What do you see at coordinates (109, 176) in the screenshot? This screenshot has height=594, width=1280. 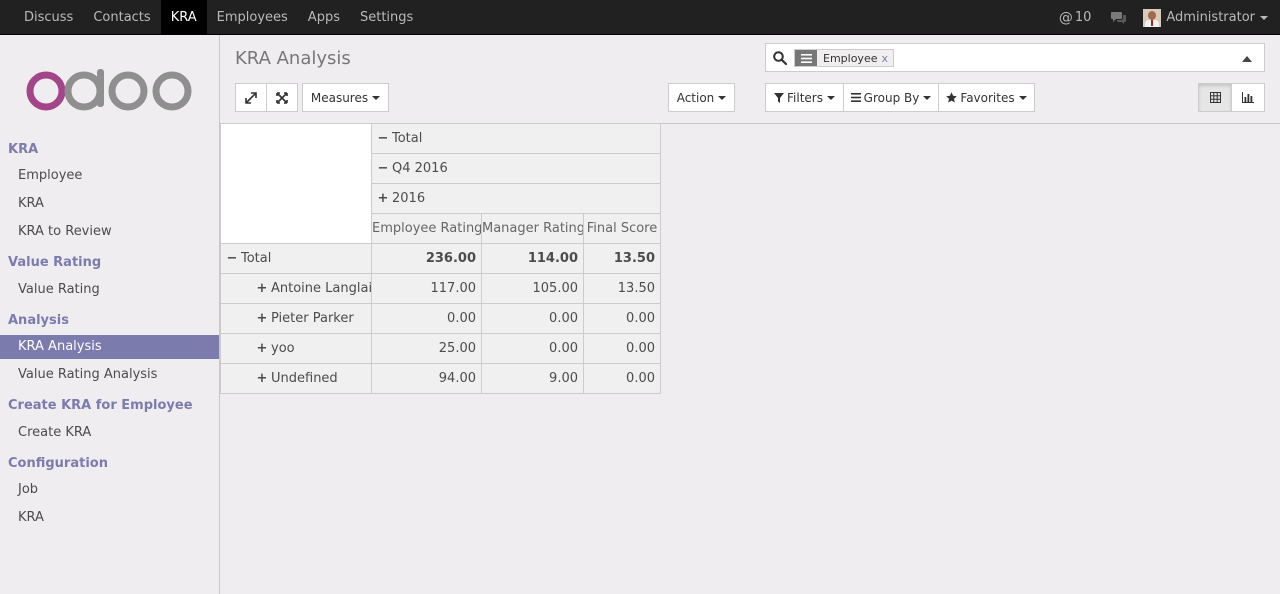 I see `sidebar-item-employee: Employee` at bounding box center [109, 176].